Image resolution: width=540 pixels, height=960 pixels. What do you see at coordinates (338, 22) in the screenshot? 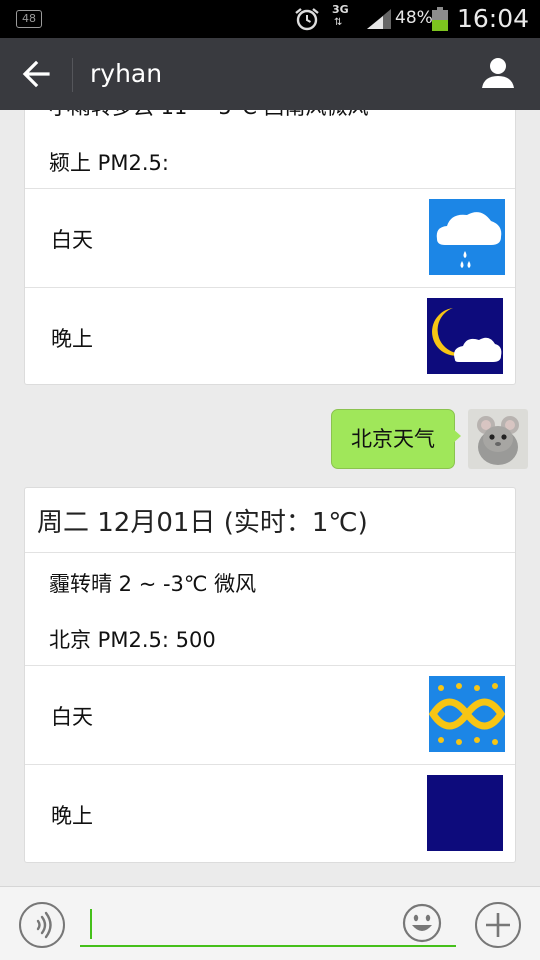
I see `network-arrows: ⇅` at bounding box center [338, 22].